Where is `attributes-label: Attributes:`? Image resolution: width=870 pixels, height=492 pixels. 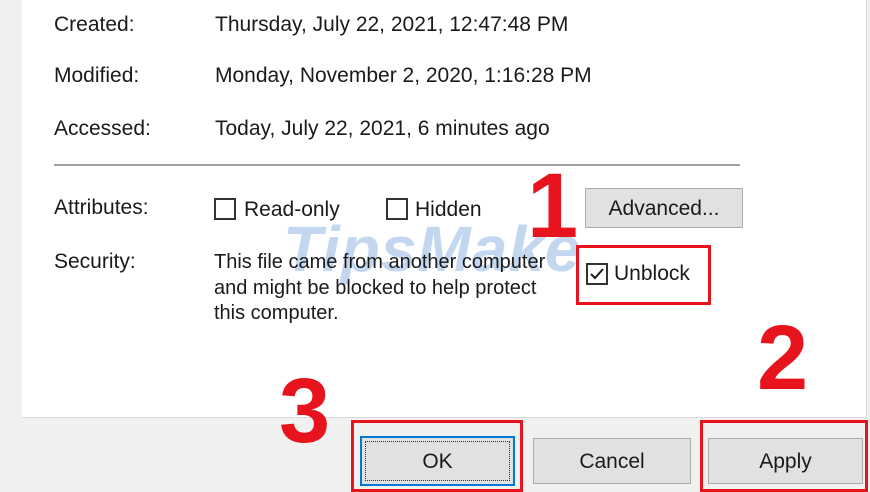
attributes-label: Attributes: is located at coordinates (101, 207).